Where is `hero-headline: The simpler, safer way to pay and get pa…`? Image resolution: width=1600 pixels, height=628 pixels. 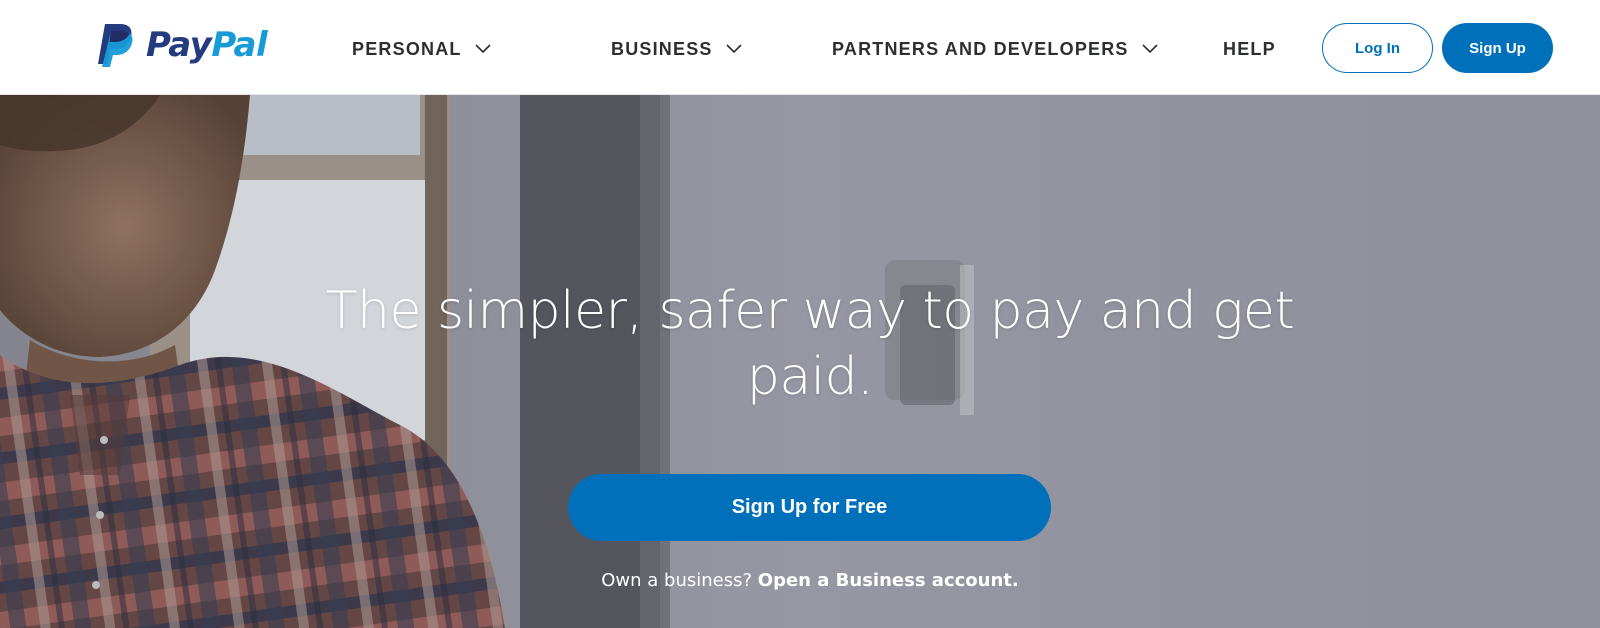 hero-headline: The simpler, safer way to pay and get pa… is located at coordinates (810, 344).